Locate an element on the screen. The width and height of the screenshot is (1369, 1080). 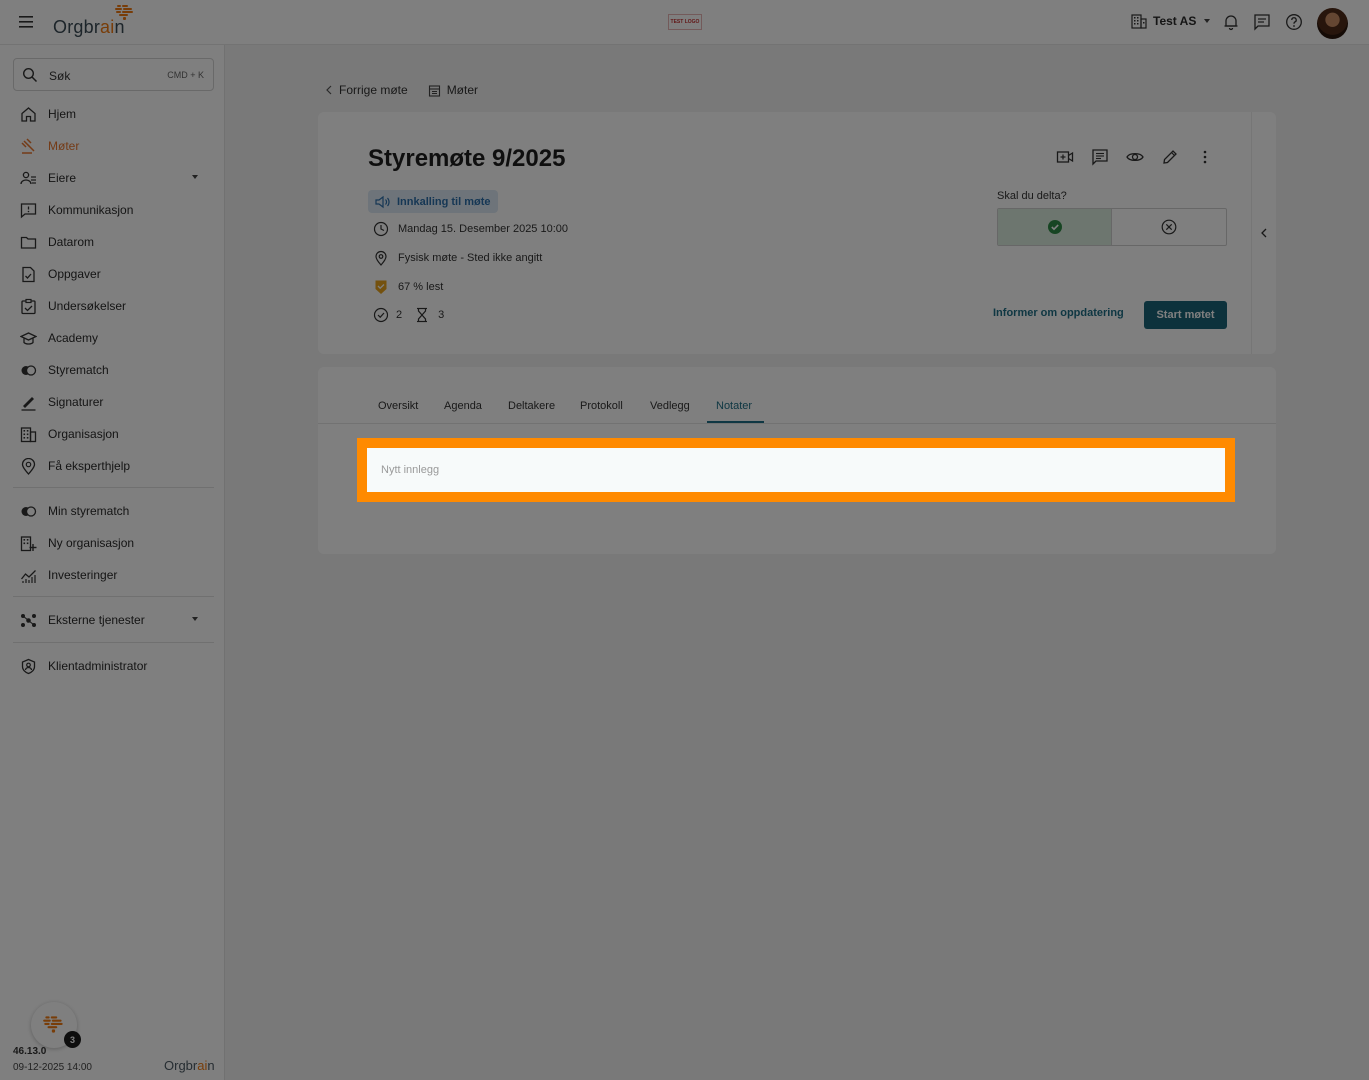
status-badge: Innkalling til møte is located at coordinates (433, 201).